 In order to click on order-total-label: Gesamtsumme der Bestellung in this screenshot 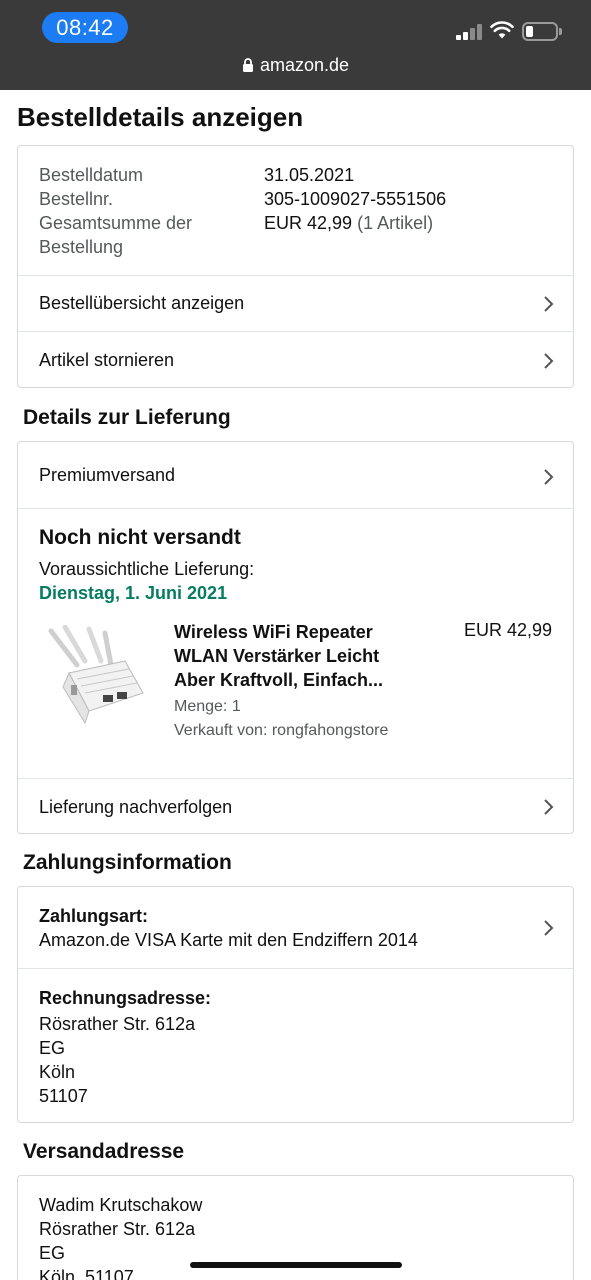, I will do `click(116, 235)`.